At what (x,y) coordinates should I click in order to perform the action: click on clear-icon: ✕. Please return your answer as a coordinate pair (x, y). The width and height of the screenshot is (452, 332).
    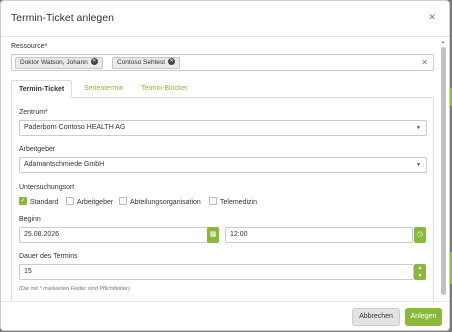
    Looking at the image, I should click on (424, 62).